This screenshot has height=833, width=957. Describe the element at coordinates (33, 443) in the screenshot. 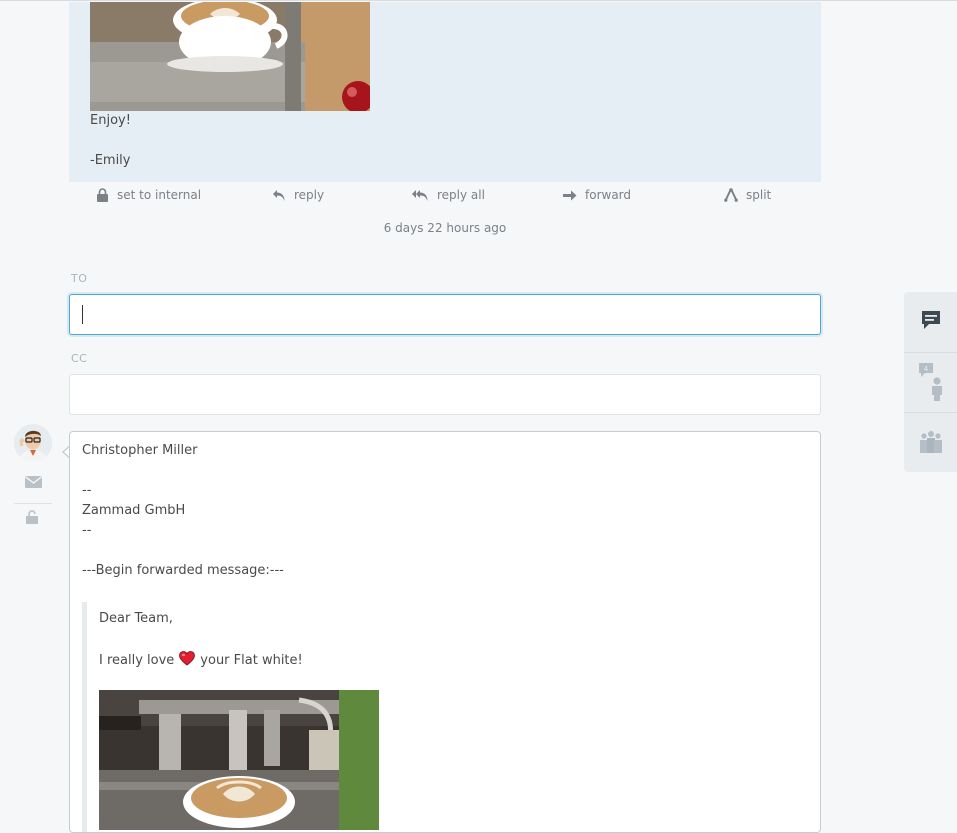

I see `avatar` at that location.